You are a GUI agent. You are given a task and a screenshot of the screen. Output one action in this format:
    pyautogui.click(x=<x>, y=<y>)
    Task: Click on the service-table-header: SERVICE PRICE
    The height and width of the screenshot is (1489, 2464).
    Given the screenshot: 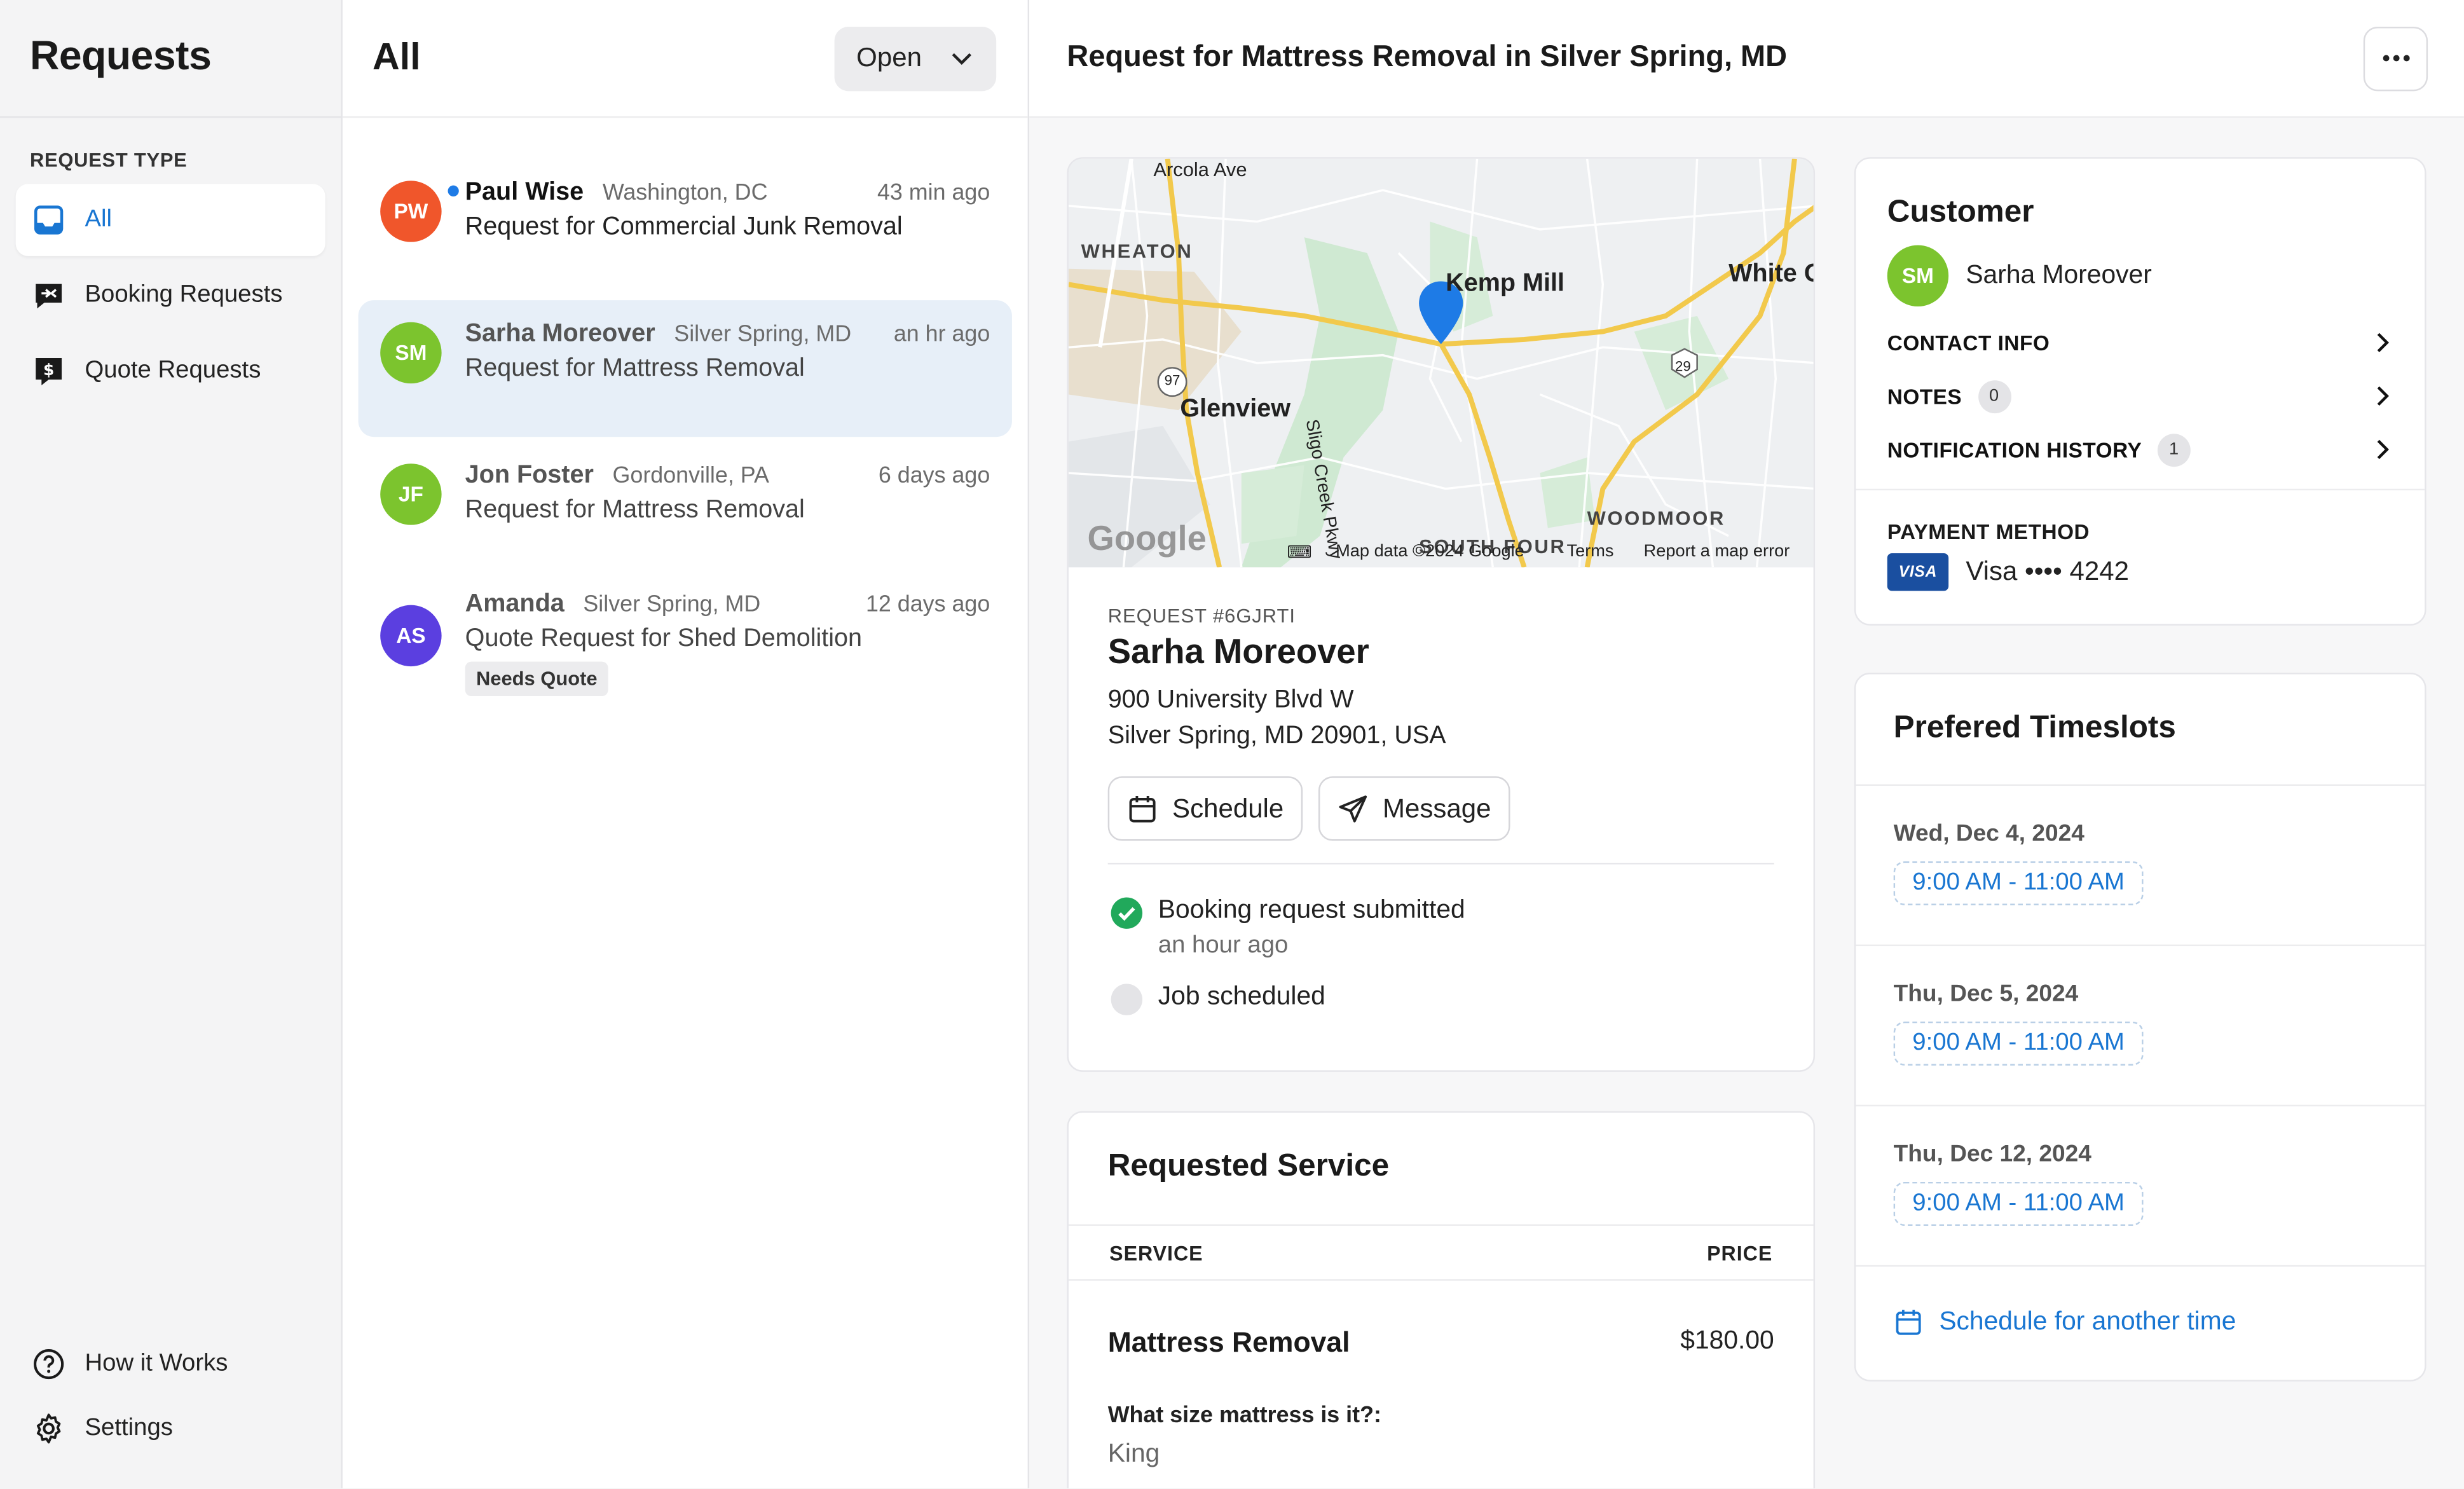 What is the action you would take?
    pyautogui.click(x=1441, y=1252)
    